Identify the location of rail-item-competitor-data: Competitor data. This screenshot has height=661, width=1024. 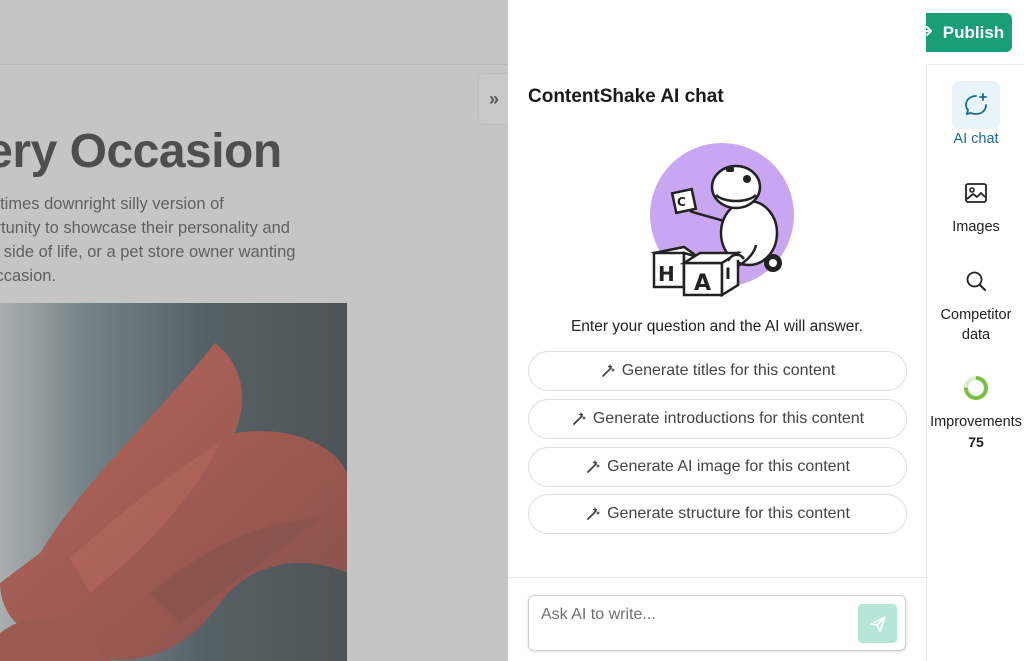
(975, 301).